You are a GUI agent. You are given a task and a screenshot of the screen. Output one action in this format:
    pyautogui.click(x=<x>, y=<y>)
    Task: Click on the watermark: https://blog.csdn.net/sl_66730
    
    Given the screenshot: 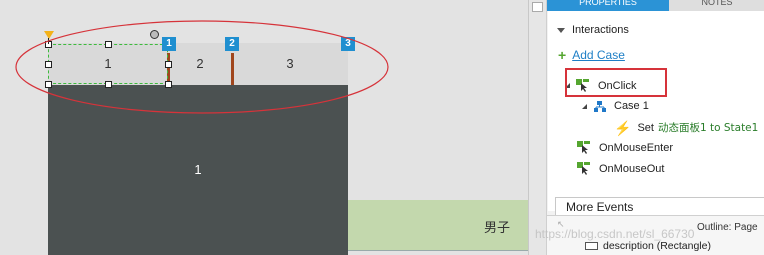 What is the action you would take?
    pyautogui.click(x=615, y=234)
    